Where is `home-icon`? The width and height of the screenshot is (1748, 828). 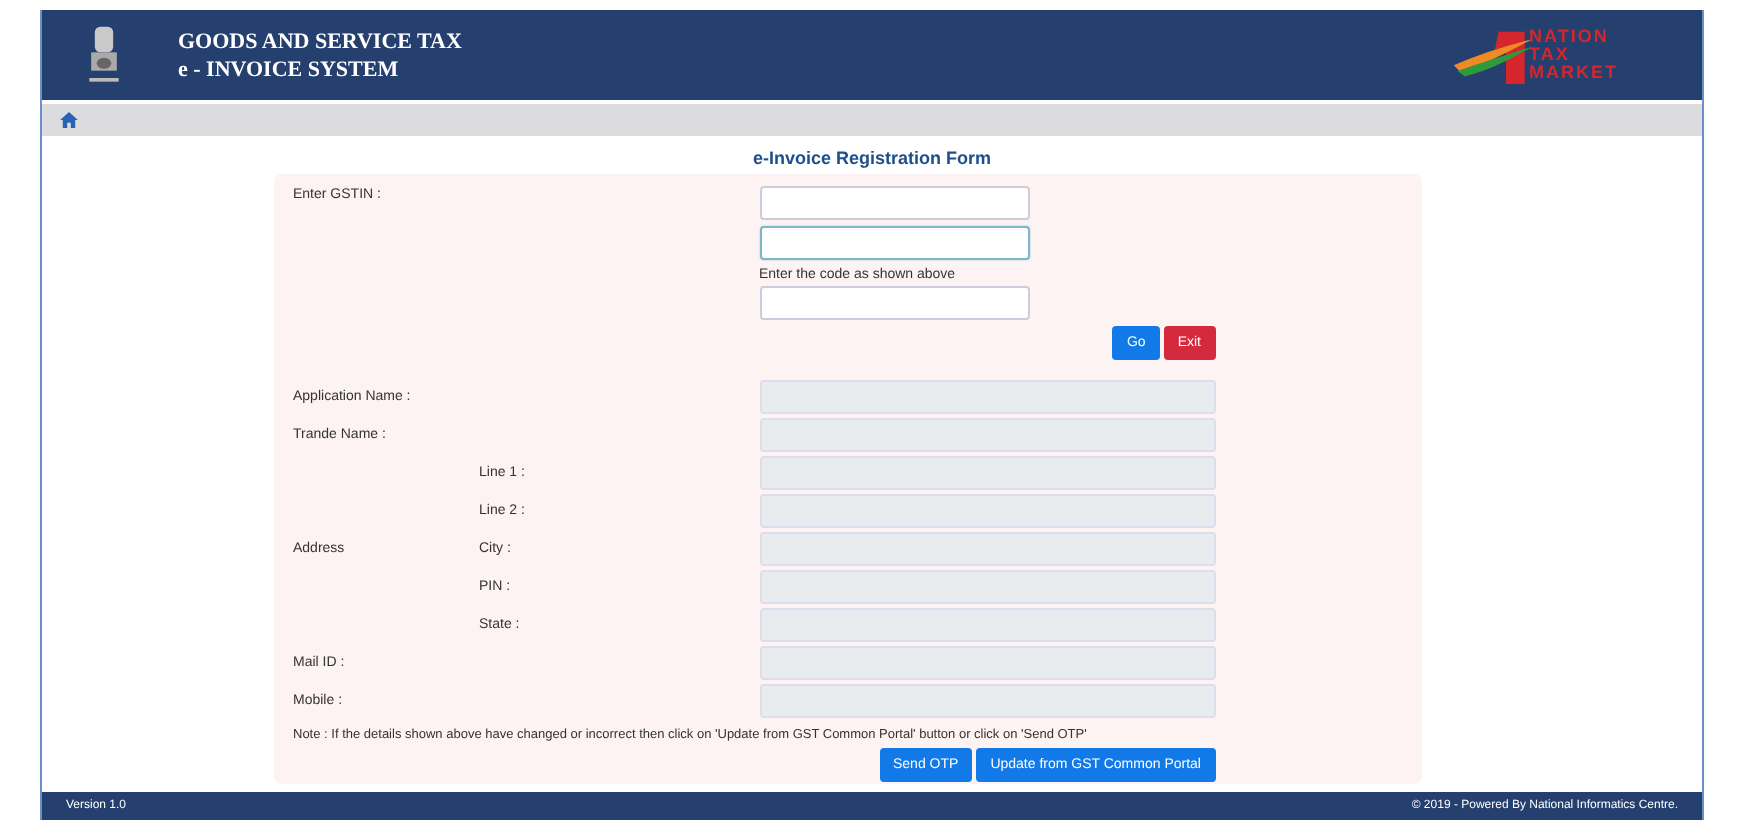
home-icon is located at coordinates (69, 120).